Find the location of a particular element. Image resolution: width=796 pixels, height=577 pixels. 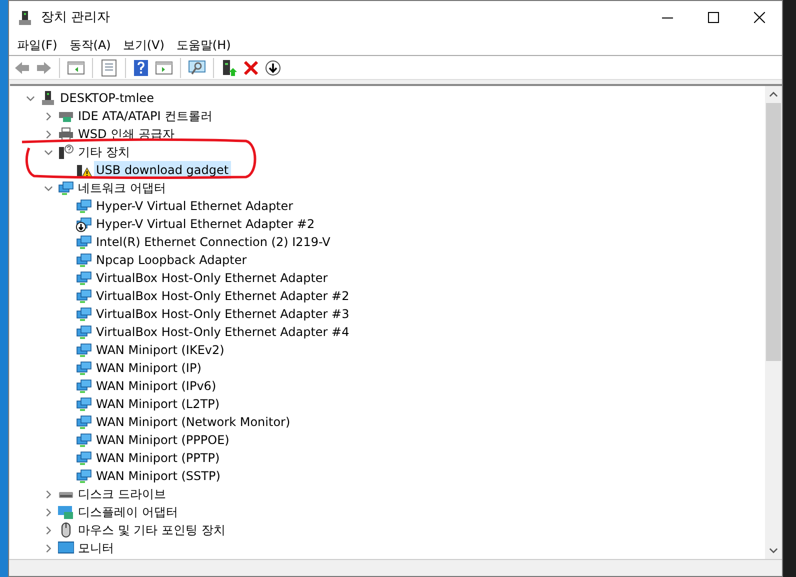

tree-item: VirtualBox Host-Only Ethernet Adapter #3 is located at coordinates (223, 314).